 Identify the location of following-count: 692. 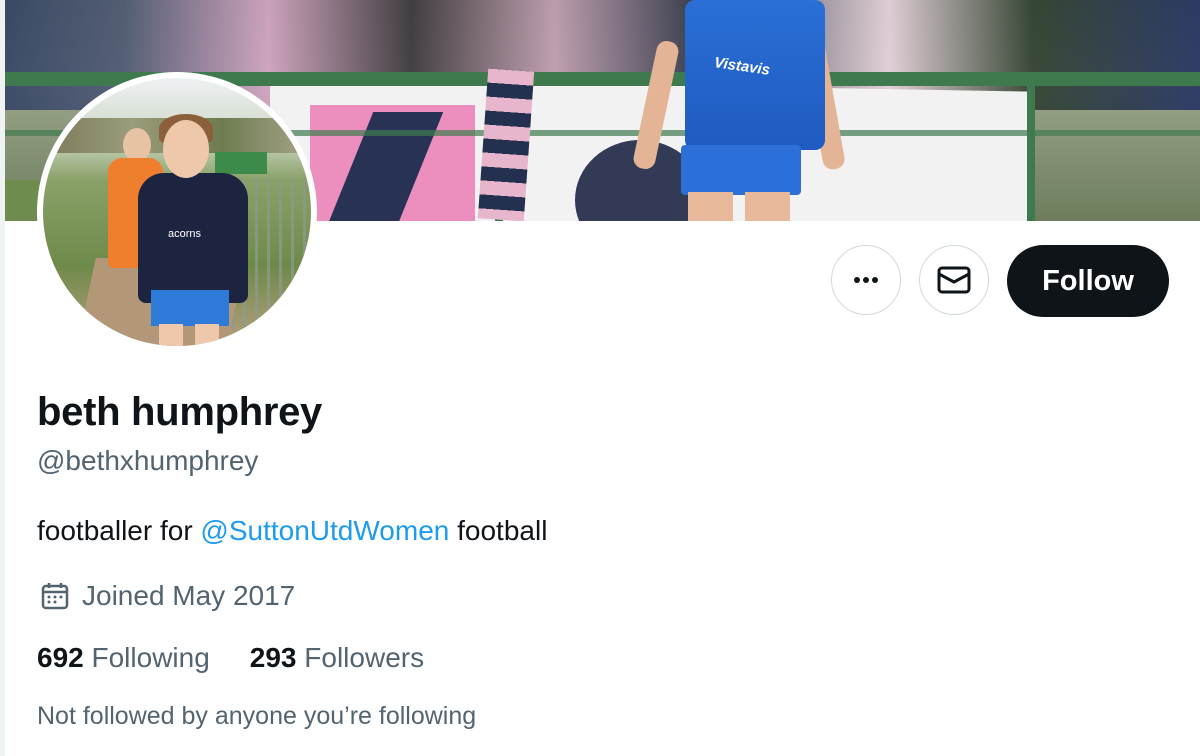
(60, 657).